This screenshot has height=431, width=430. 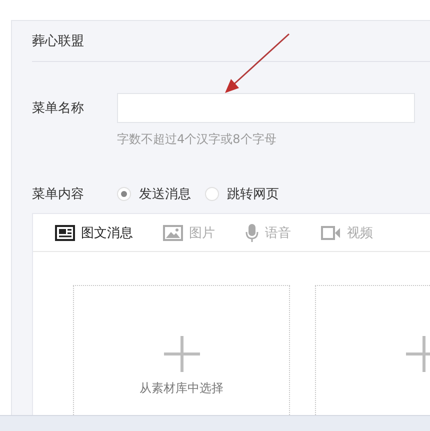 I want to click on image-icon, so click(x=173, y=232).